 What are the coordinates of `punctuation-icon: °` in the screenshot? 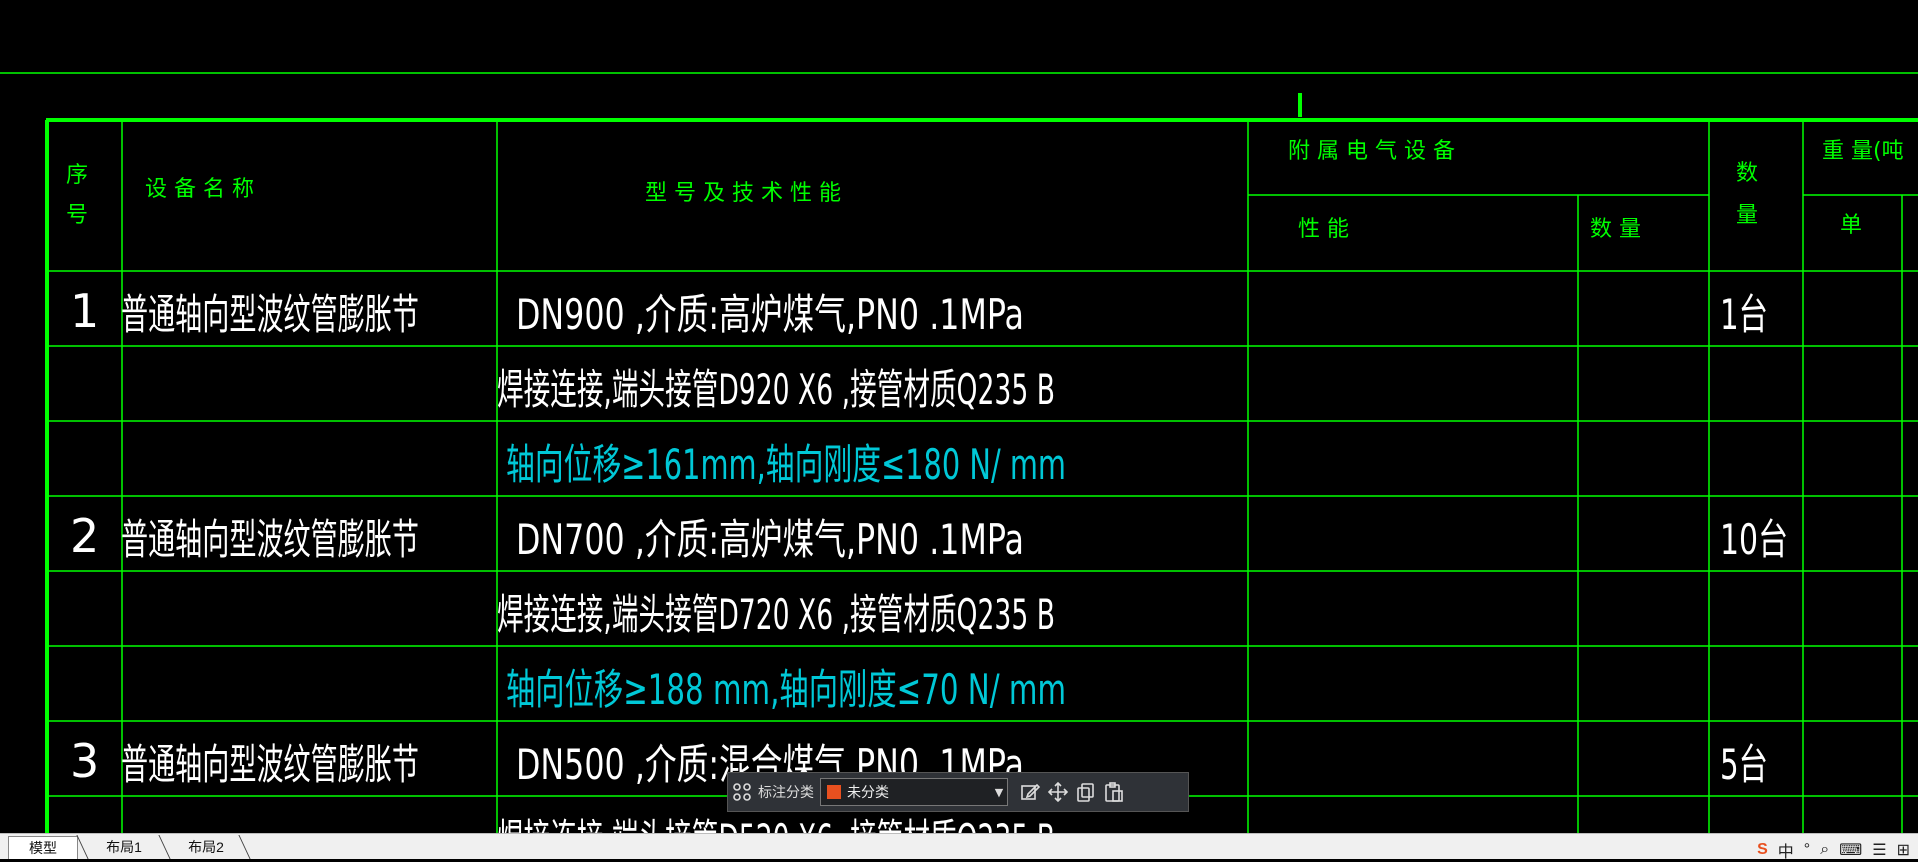 It's located at (1807, 850).